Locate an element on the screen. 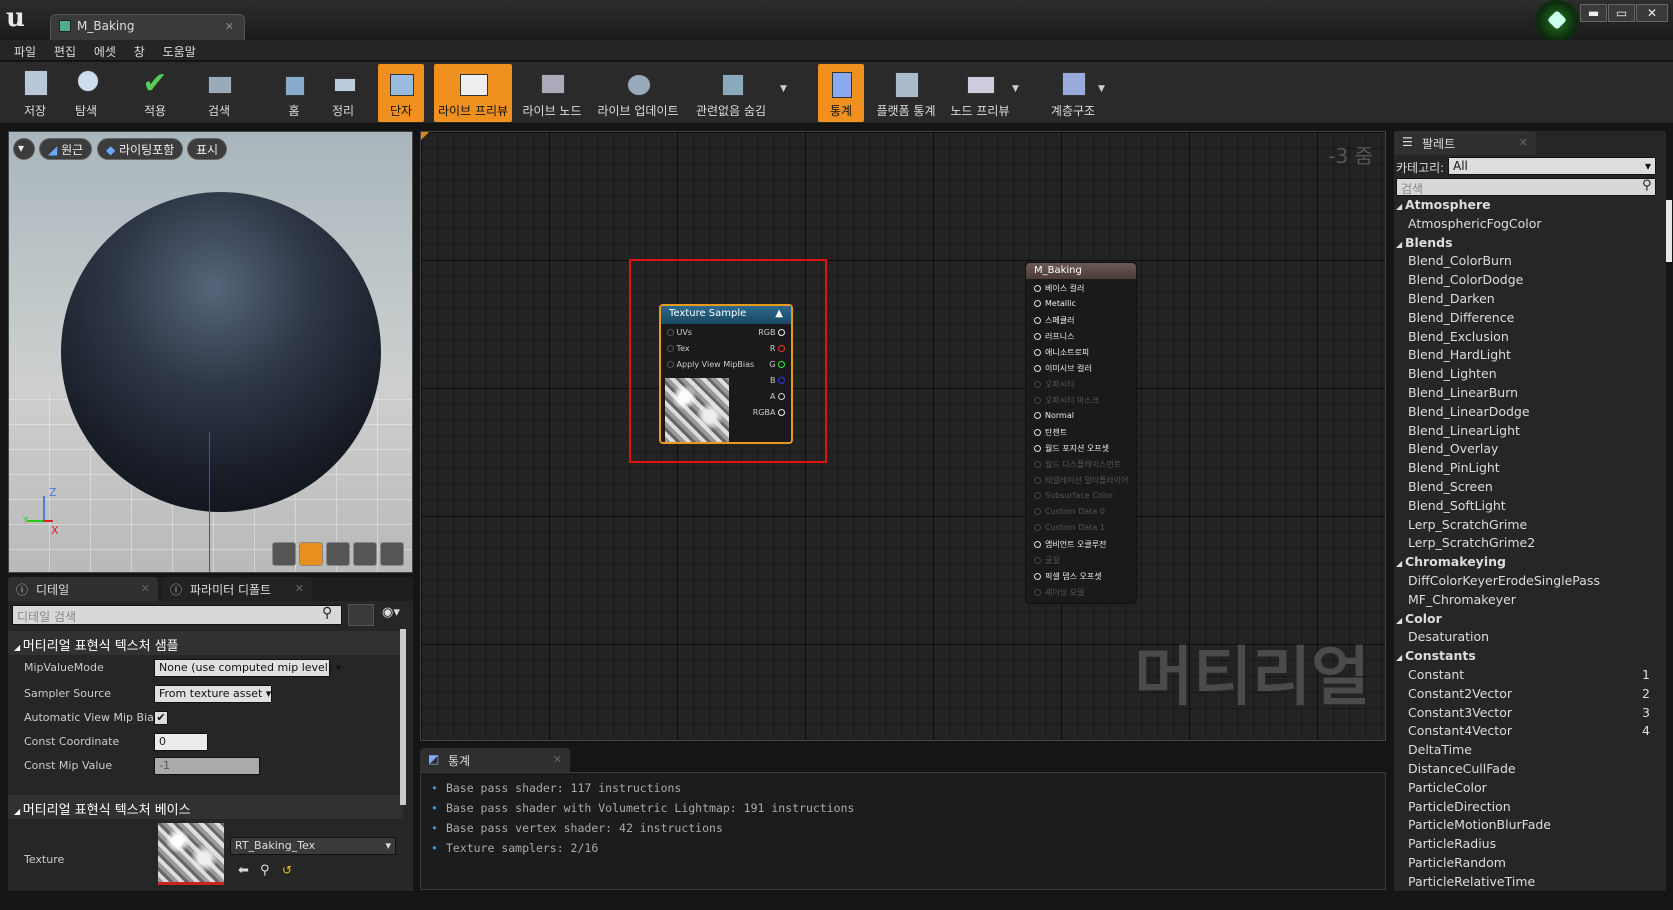  palette-item: Blend_PinLight is located at coordinates (1523, 469).